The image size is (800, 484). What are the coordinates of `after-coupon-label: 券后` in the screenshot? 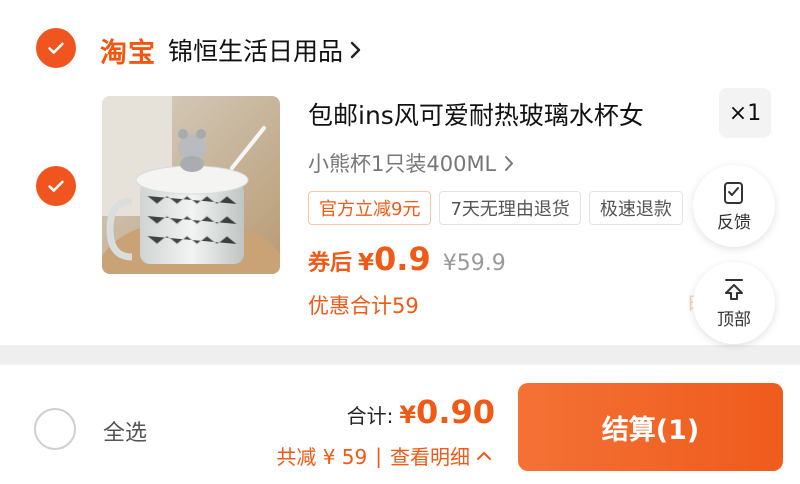 It's located at (330, 263).